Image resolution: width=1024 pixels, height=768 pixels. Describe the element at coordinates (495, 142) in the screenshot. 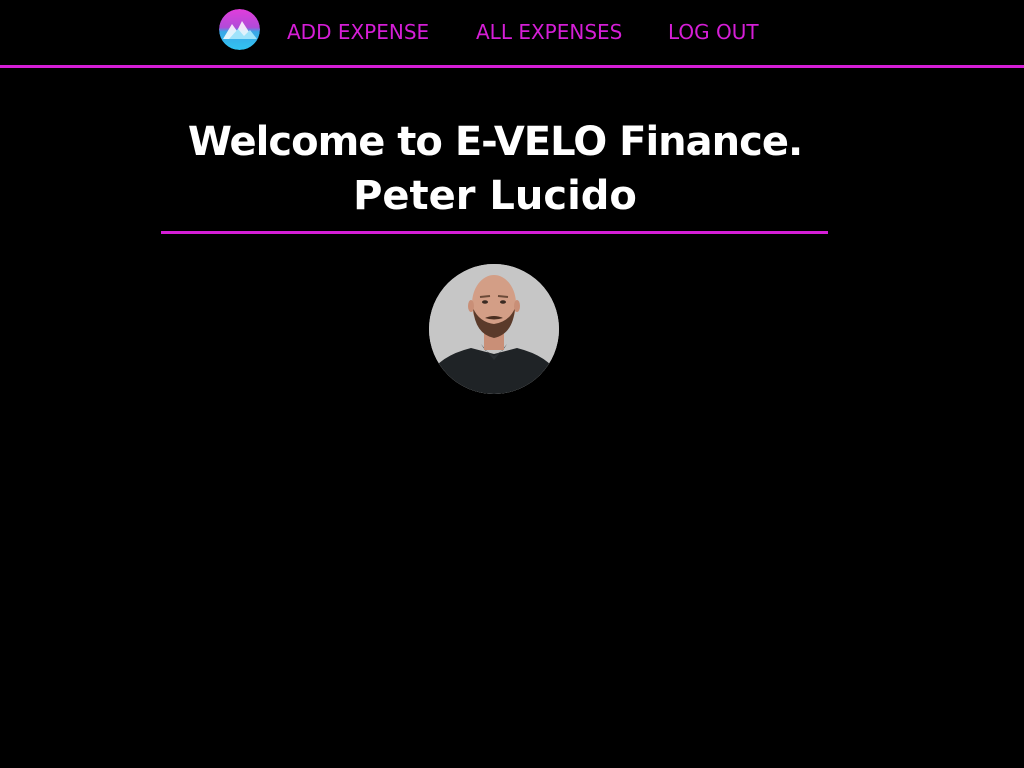

I see `welcome-title: Welcome to E-VELO Finance.` at that location.